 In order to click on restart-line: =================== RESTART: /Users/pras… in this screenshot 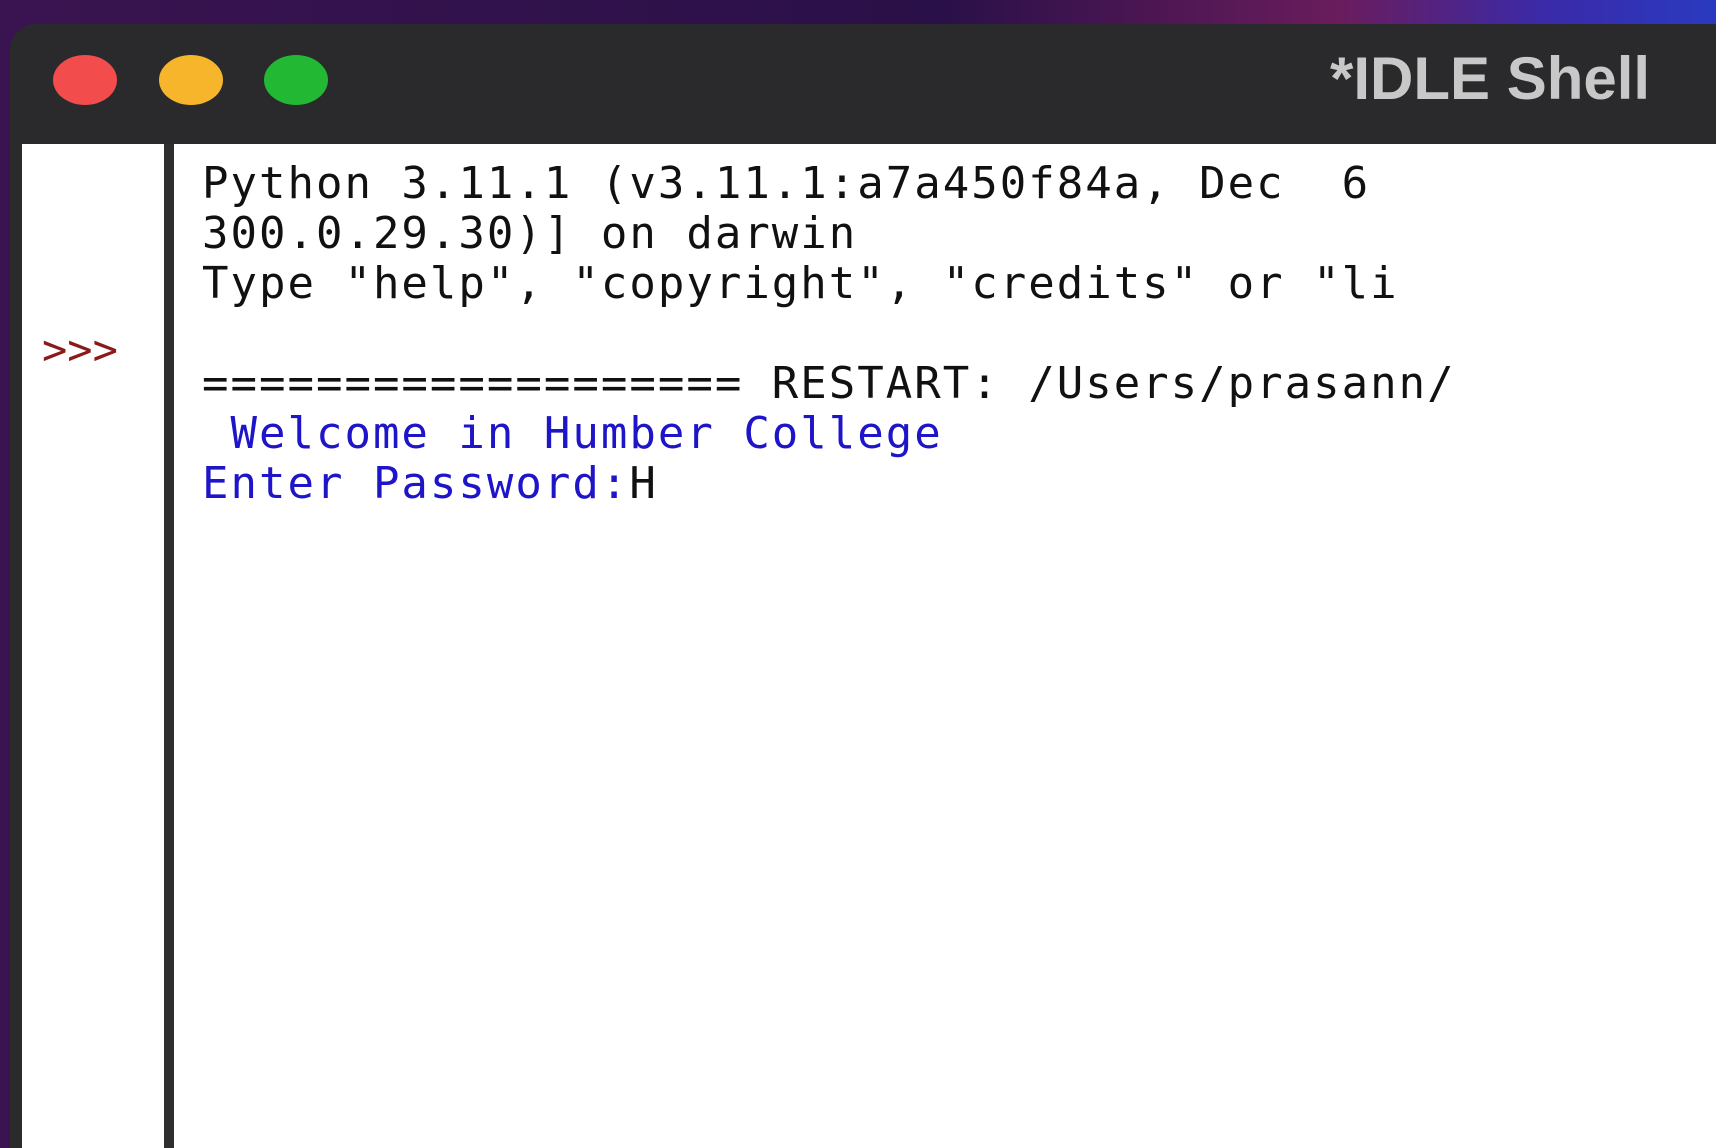, I will do `click(829, 383)`.